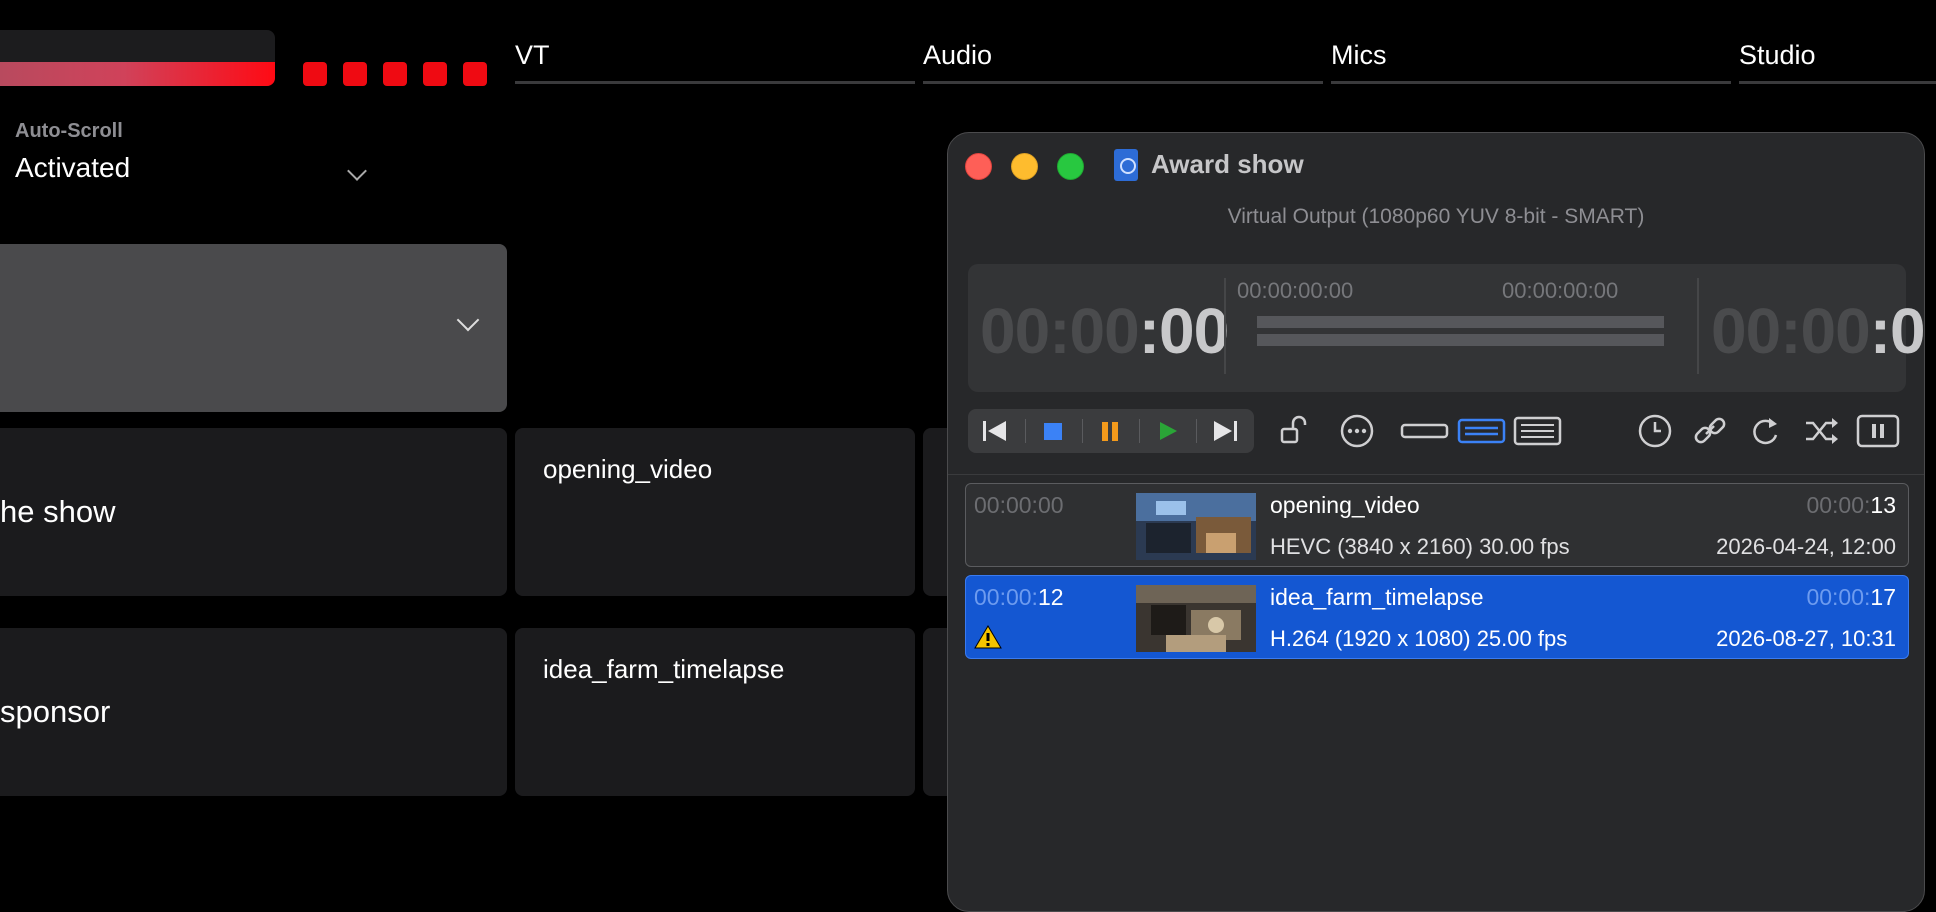  Describe the element at coordinates (1295, 431) in the screenshot. I see `lock-open-icon` at that location.